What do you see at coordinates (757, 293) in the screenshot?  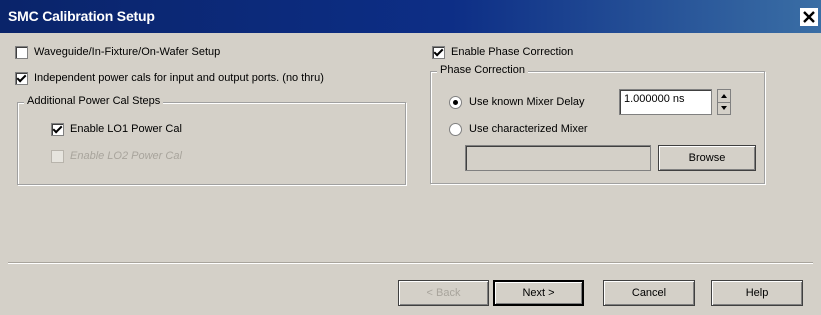 I see `help-button: Help` at bounding box center [757, 293].